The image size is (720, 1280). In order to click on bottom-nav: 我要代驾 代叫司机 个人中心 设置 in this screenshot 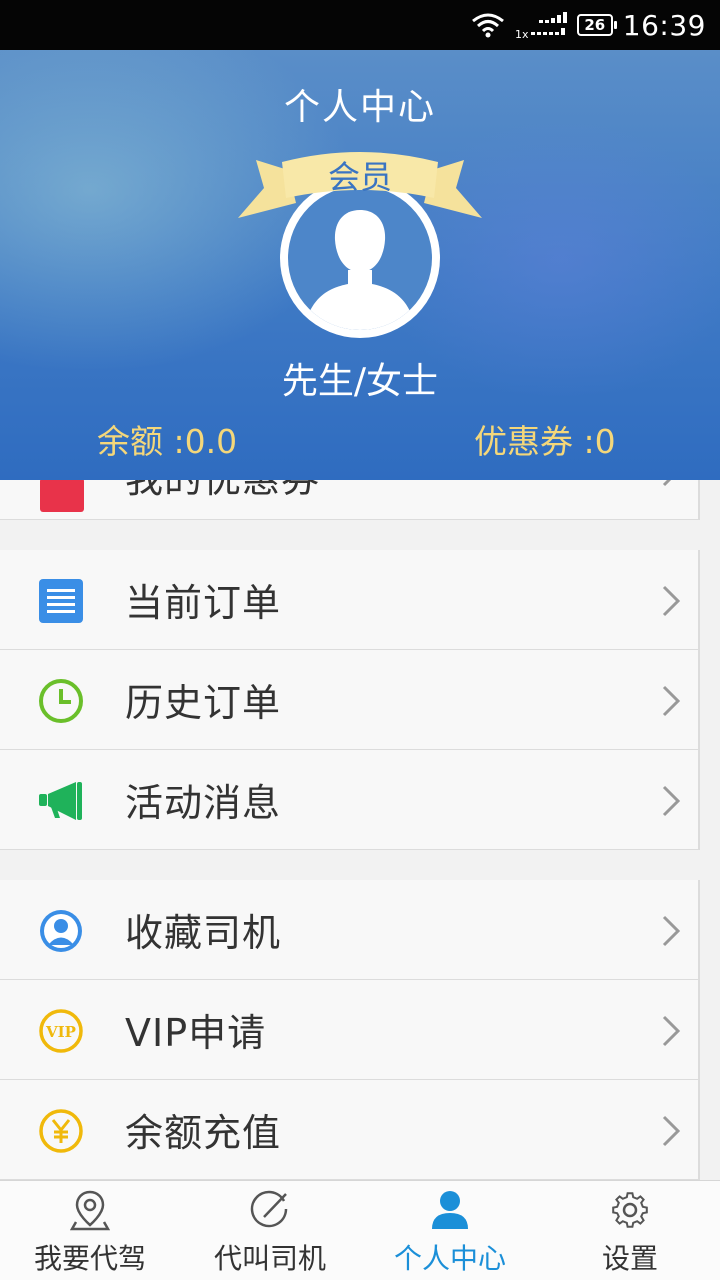, I will do `click(360, 1230)`.